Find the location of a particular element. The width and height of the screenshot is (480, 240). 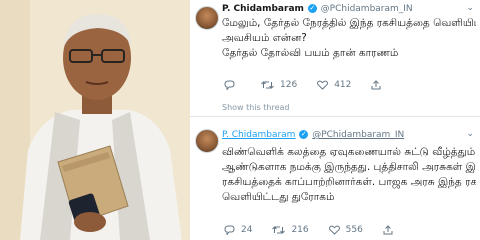

like-button: 412 is located at coordinates (334, 85).